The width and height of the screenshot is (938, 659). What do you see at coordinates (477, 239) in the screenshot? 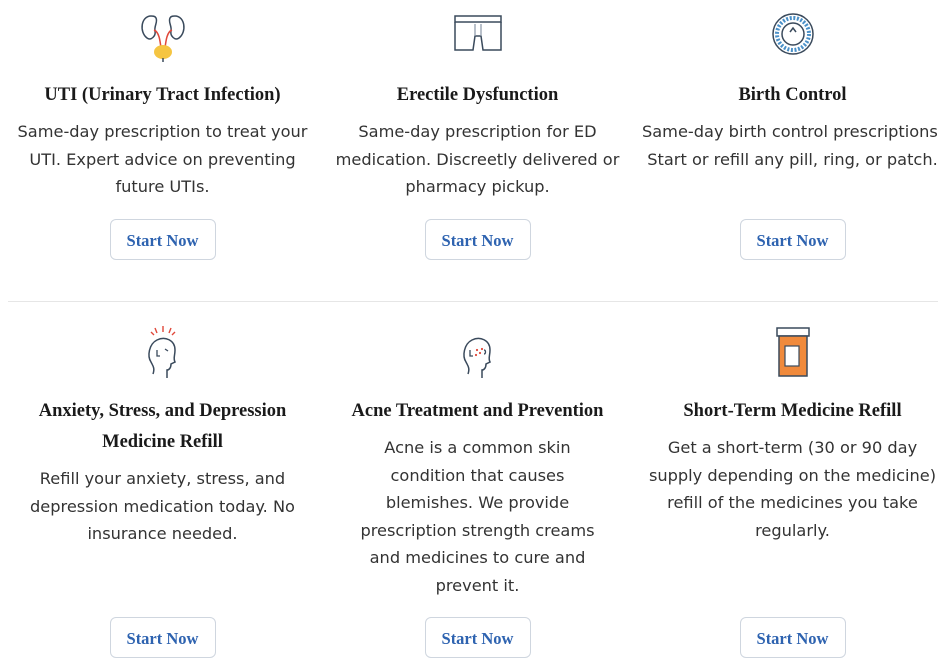
I see `start-now-button-erectile-dysfunction: Start Now` at bounding box center [477, 239].